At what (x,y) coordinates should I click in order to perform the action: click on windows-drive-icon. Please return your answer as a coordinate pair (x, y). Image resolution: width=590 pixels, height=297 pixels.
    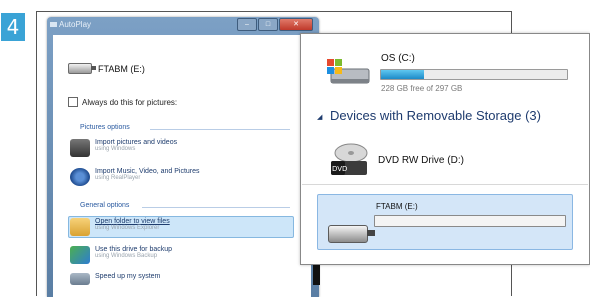
    Looking at the image, I should click on (348, 71).